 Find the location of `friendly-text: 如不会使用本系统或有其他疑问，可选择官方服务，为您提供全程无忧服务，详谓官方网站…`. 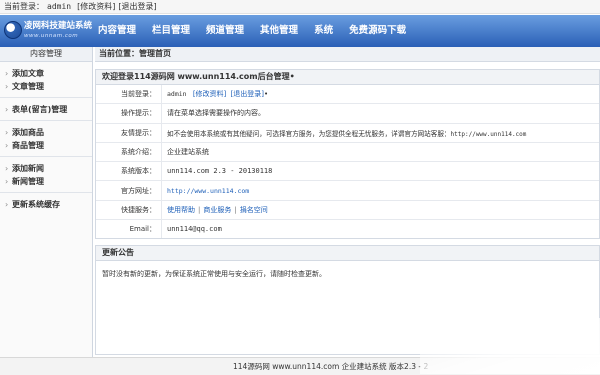

friendly-text: 如不会使用本系统或有其他疑问，可选择官方服务，为您提供全程无忧服务，详谓官方网站… is located at coordinates (309, 133).